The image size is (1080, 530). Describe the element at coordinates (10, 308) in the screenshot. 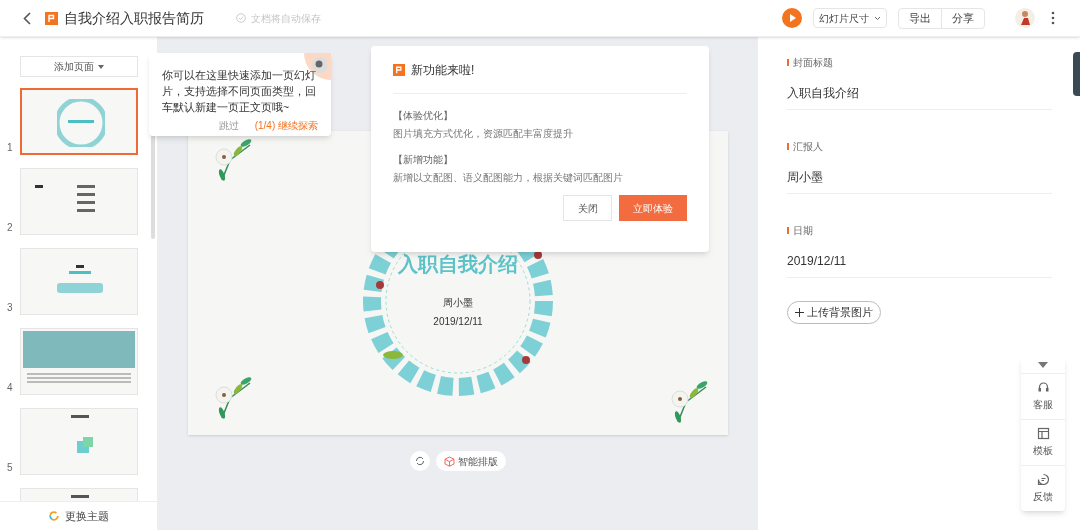

I see `slide-number: 3` at that location.